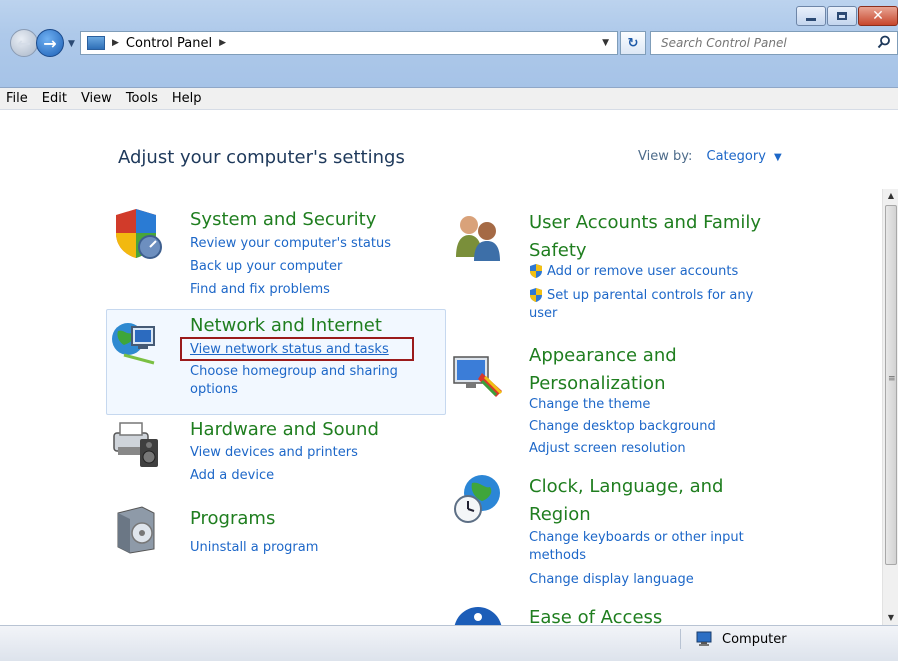 The height and width of the screenshot is (661, 898). Describe the element at coordinates (589, 405) in the screenshot. I see `link-change-theme: Change the theme` at that location.